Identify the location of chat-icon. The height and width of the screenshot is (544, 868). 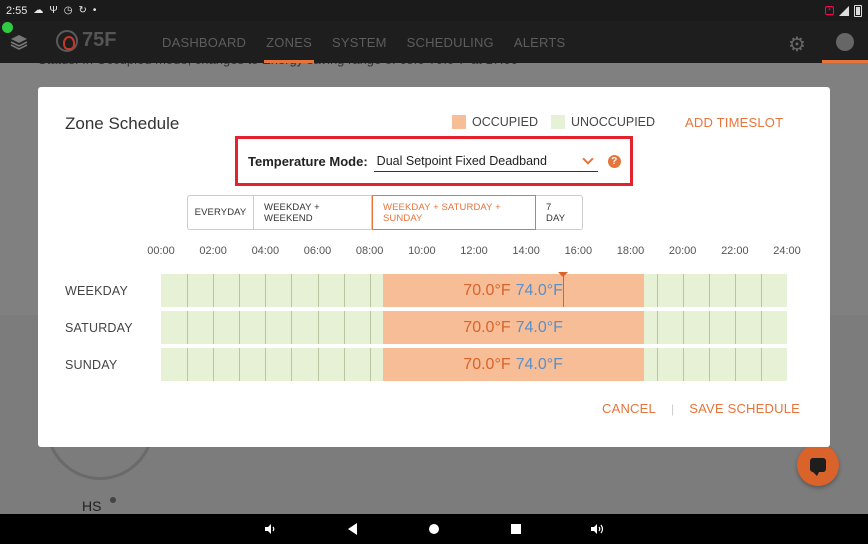
(818, 467).